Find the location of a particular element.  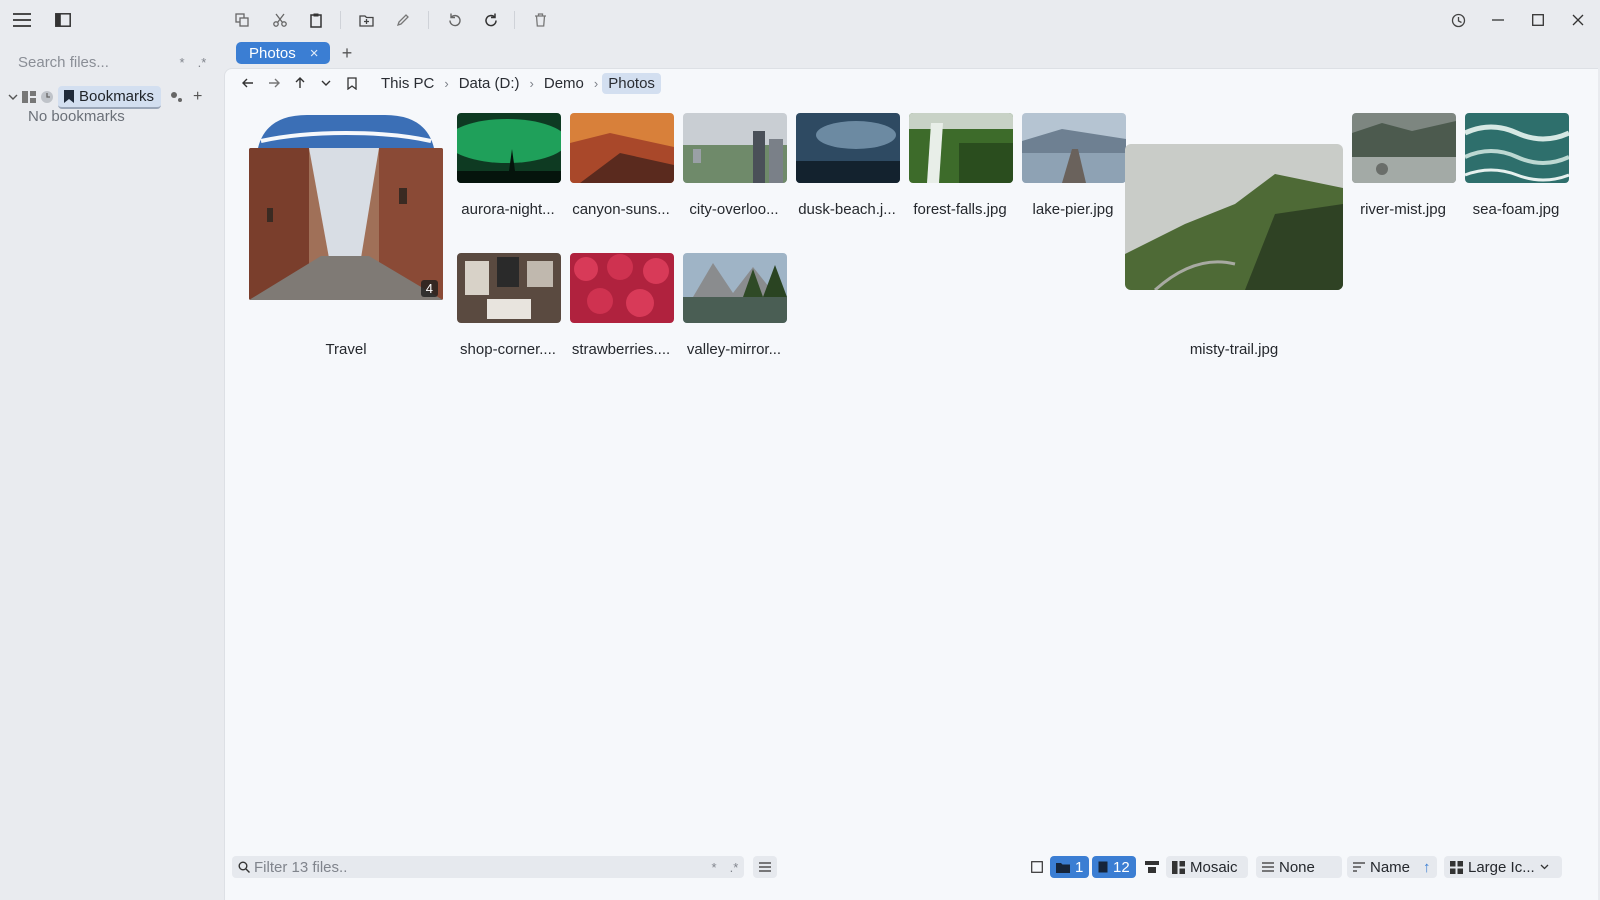

file-river-mist: river-mist.jpg is located at coordinates (1403, 173).